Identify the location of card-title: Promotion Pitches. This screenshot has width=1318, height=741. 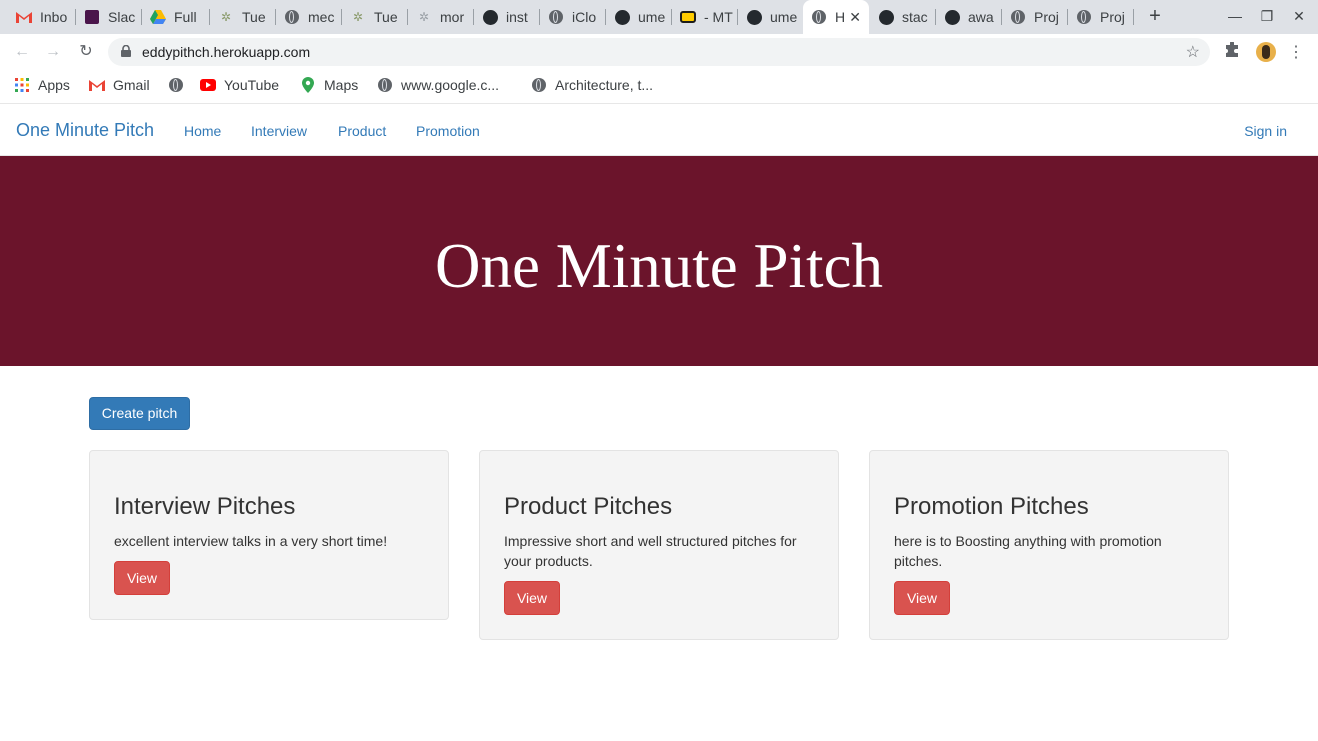
(991, 506).